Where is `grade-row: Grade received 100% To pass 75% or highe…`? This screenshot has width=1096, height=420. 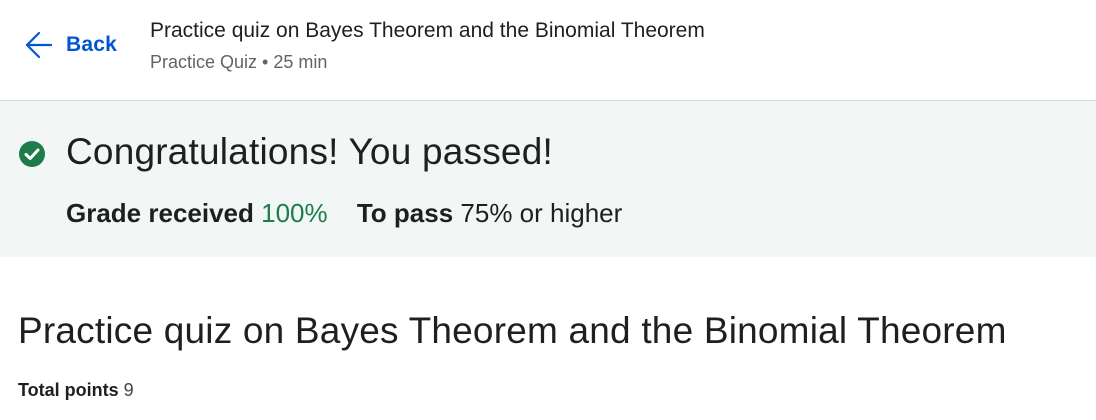
grade-row: Grade received 100% To pass 75% or highe… is located at coordinates (344, 213).